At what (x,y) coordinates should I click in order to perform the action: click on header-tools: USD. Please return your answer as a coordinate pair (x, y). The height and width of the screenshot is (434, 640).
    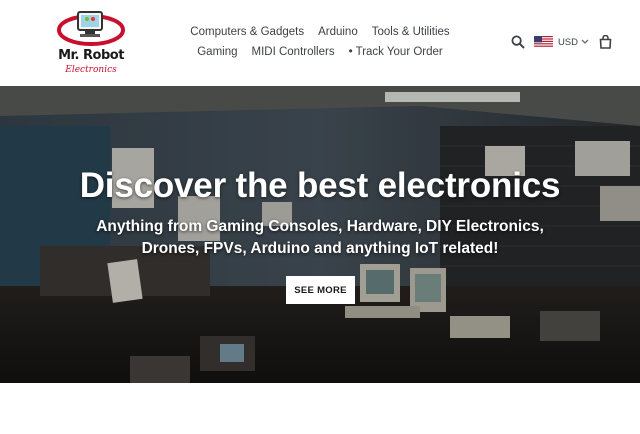
    Looking at the image, I should click on (561, 42).